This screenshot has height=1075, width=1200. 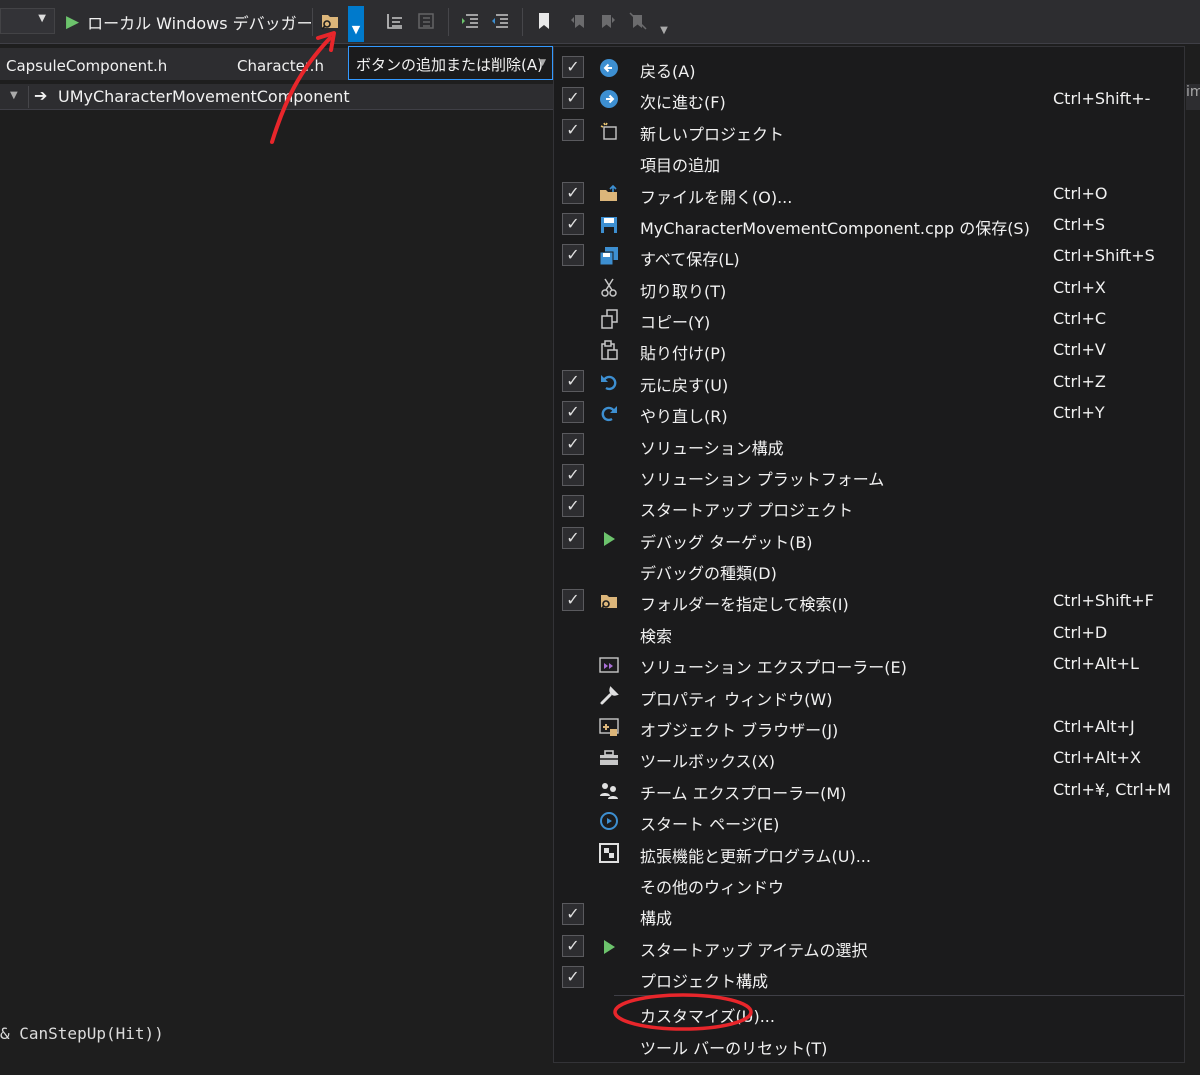 What do you see at coordinates (869, 506) in the screenshot?
I see `menu-item: ✓ スタートアップ プロジェクト` at bounding box center [869, 506].